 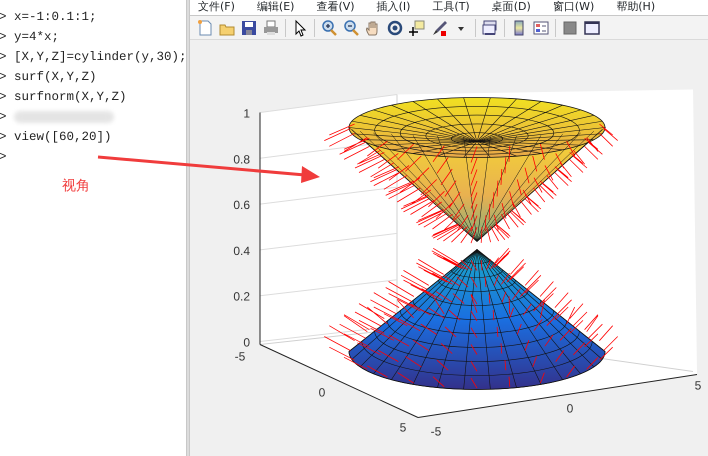 I want to click on square-icon, so click(x=570, y=27).